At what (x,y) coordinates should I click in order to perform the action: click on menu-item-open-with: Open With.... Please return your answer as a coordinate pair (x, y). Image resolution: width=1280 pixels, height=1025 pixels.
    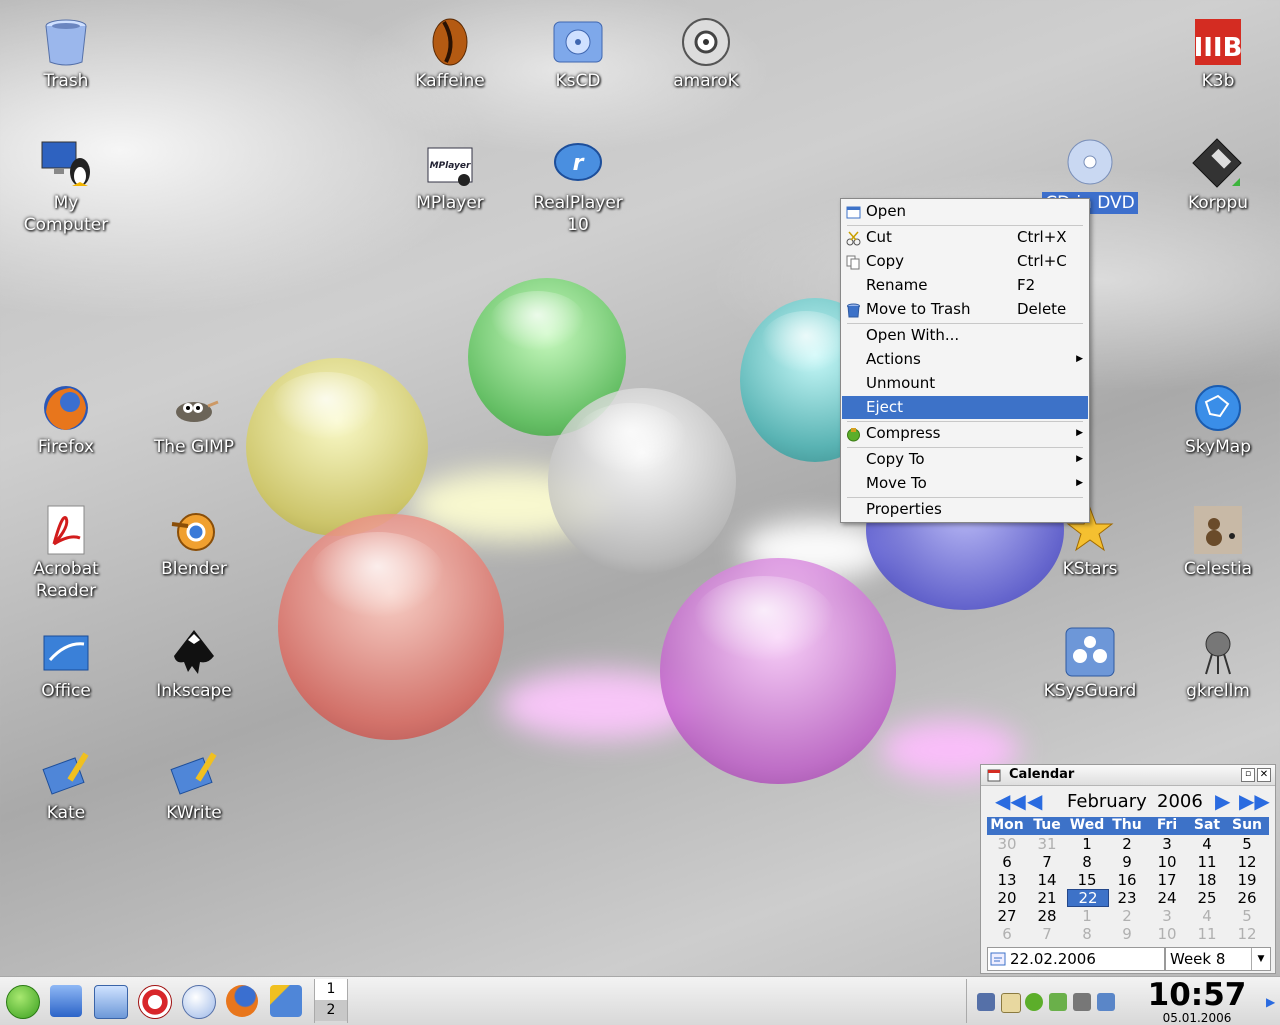
    Looking at the image, I should click on (965, 335).